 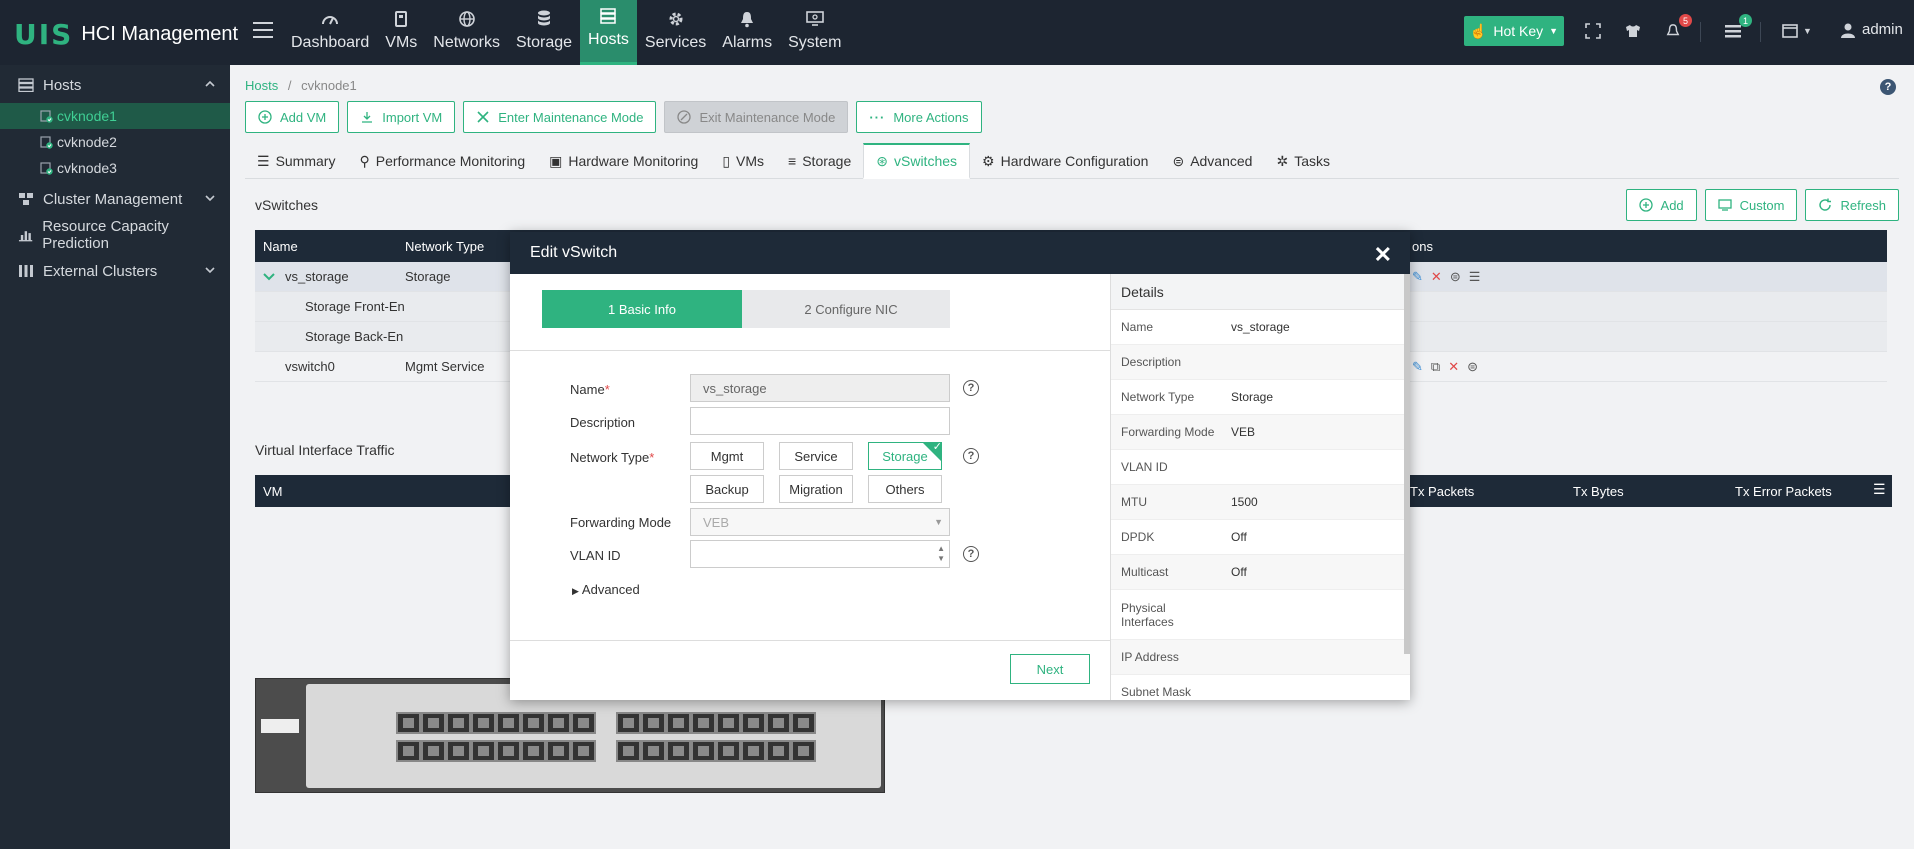 What do you see at coordinates (412, 117) in the screenshot?
I see `button-label: Import VM` at bounding box center [412, 117].